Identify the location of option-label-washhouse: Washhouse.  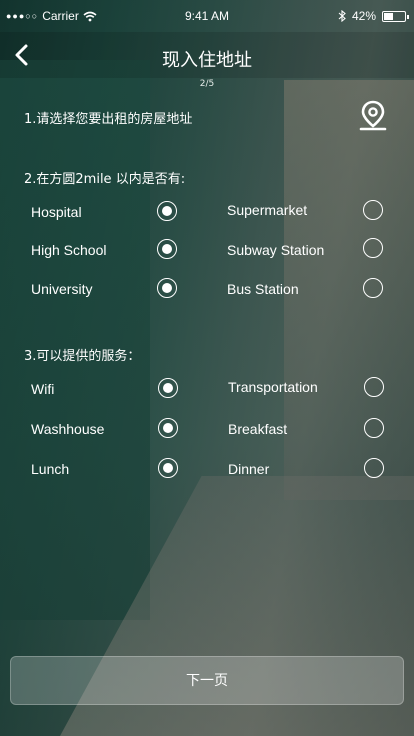
(68, 429).